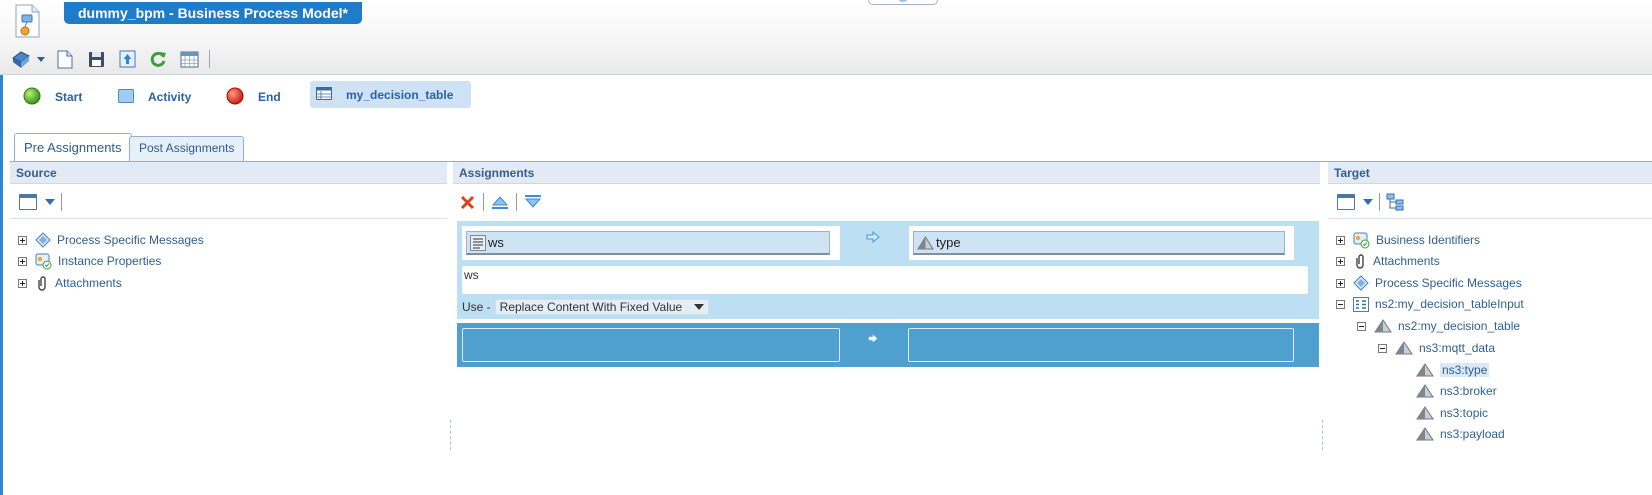 Image resolution: width=1652 pixels, height=495 pixels. I want to click on target-tree-item: ns3:topic, so click(1452, 413).